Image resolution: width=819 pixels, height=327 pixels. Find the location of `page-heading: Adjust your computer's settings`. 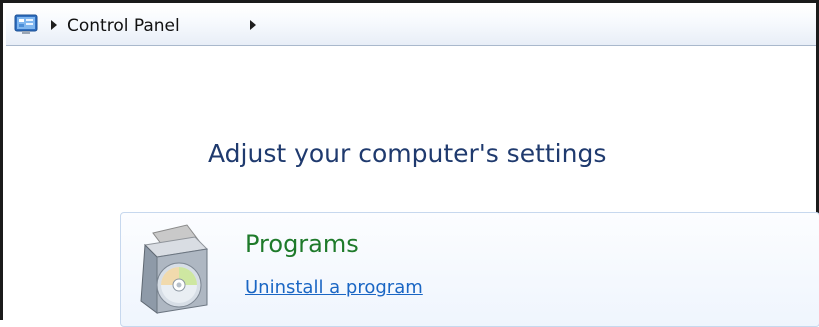

page-heading: Adjust your computer's settings is located at coordinates (407, 153).